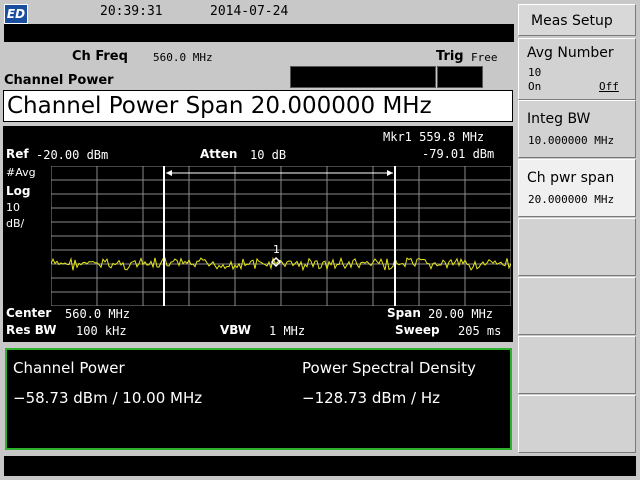  What do you see at coordinates (320, 466) in the screenshot?
I see `bottom-status-bar` at bounding box center [320, 466].